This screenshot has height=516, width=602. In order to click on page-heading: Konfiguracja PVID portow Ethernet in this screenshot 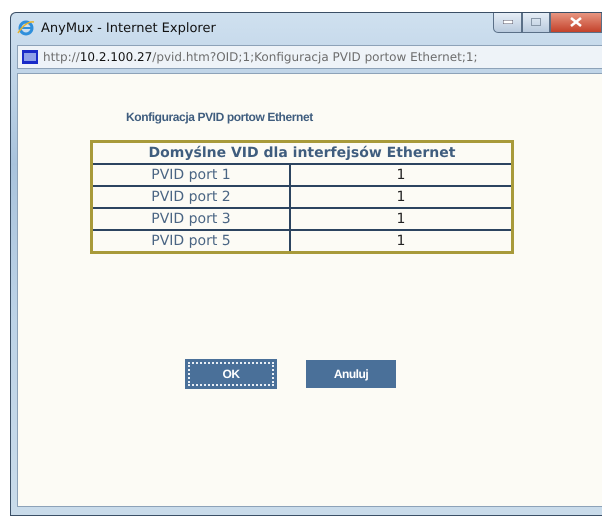, I will do `click(220, 117)`.